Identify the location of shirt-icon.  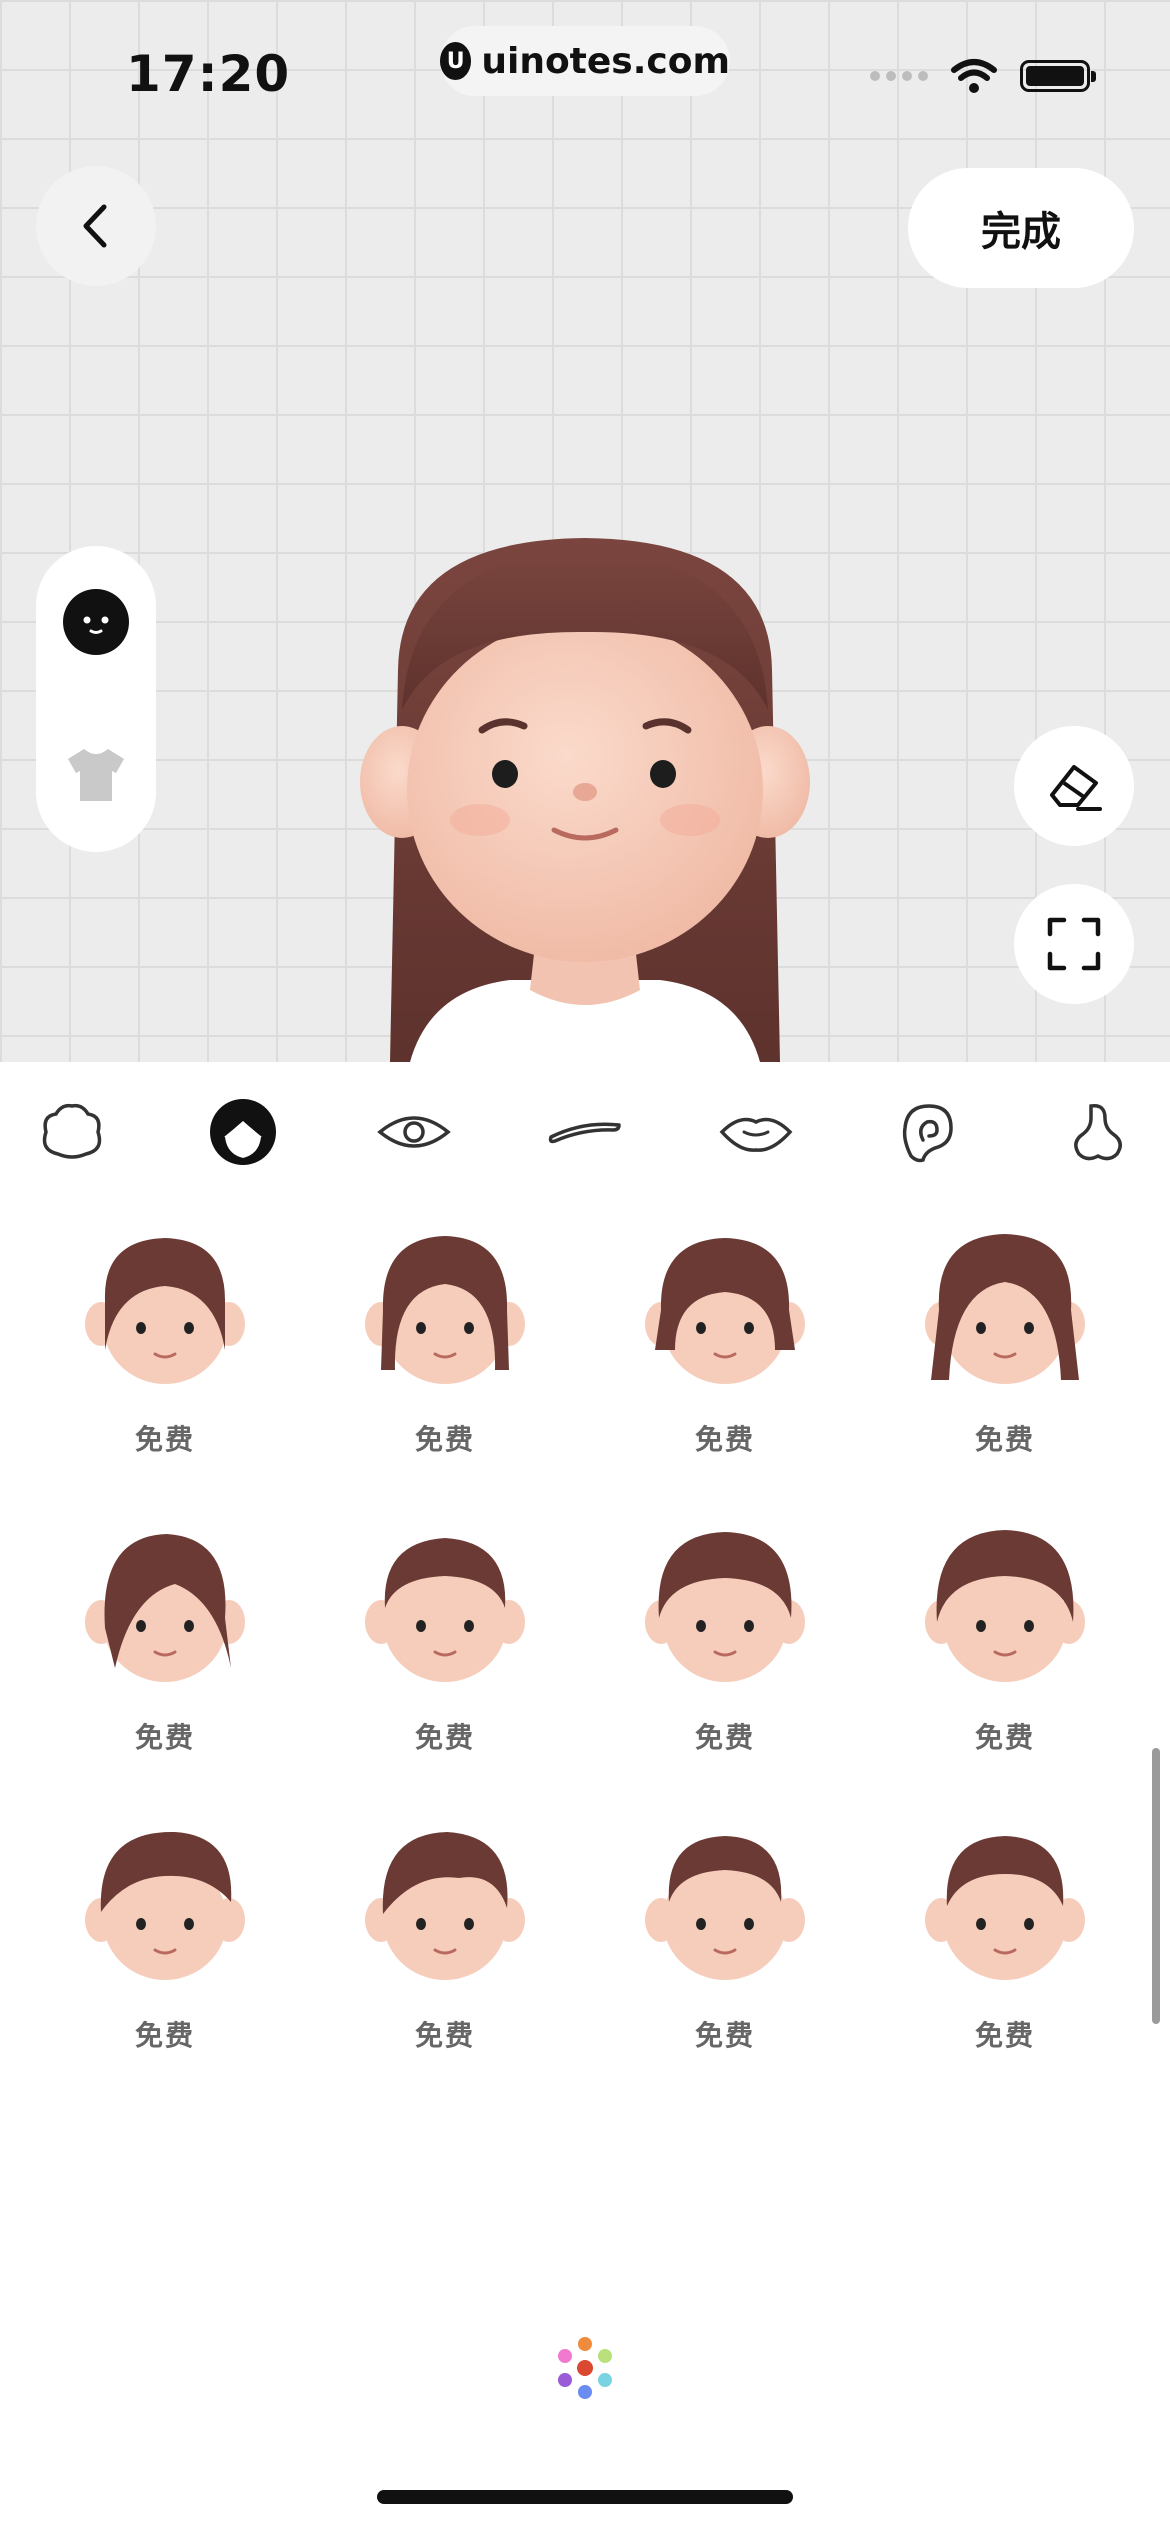
(96, 775).